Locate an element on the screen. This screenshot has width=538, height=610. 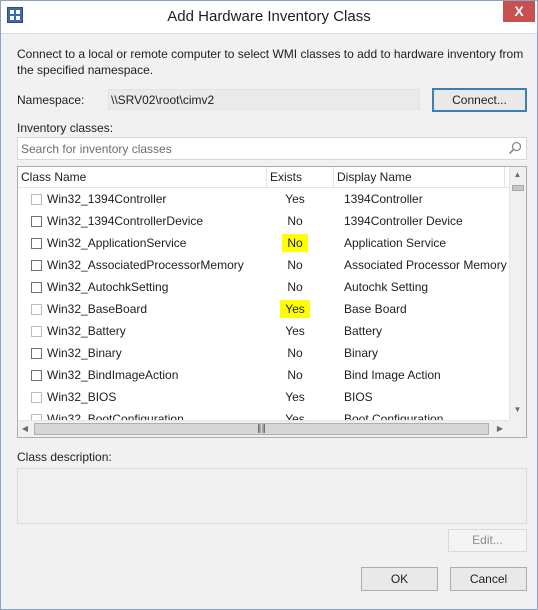
class-name-cell: Win32_BootConfiguration is located at coordinates (115, 416).